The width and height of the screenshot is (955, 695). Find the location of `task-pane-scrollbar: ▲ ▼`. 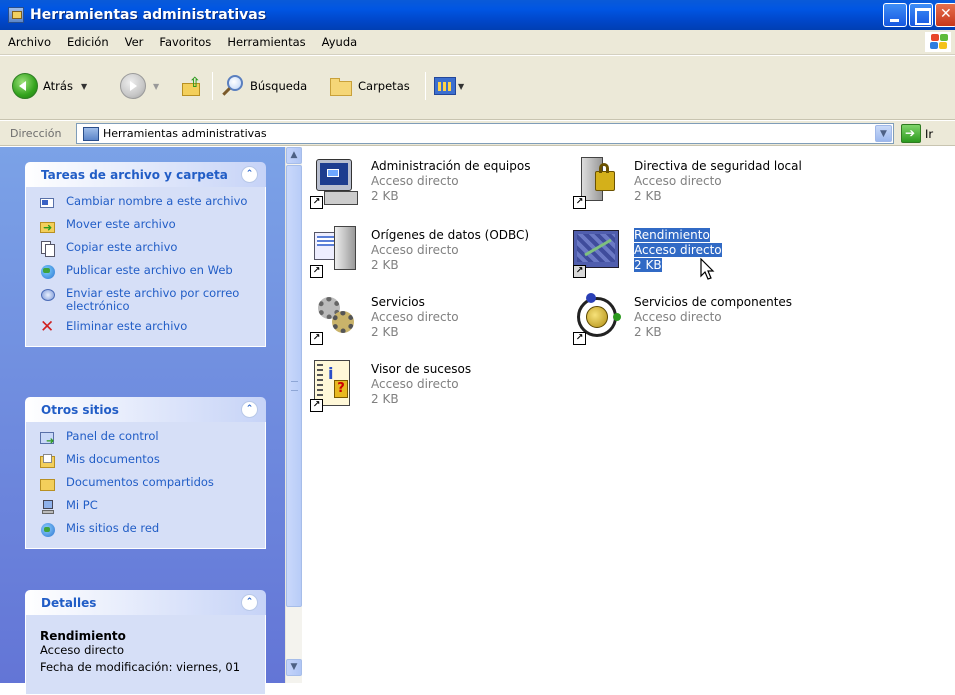

task-pane-scrollbar: ▲ ▼ is located at coordinates (293, 415).